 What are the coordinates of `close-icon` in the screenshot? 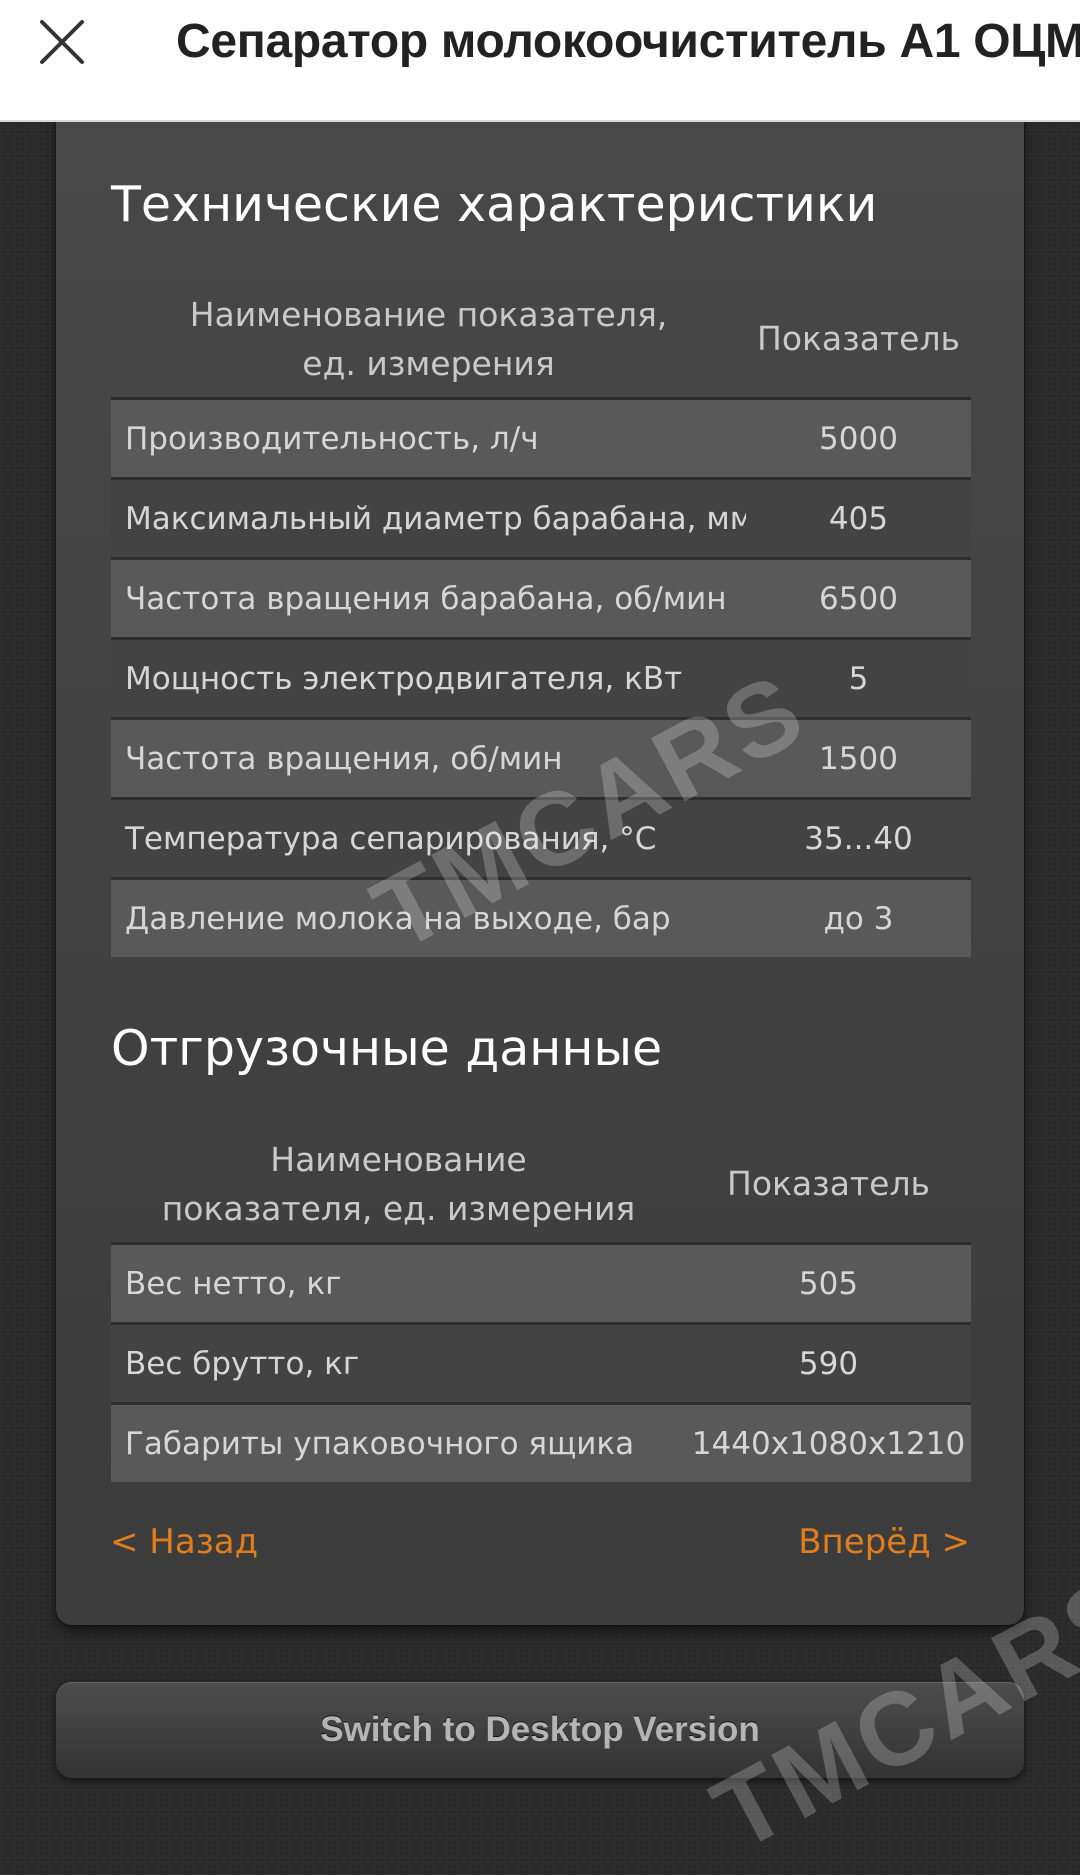 It's located at (62, 42).